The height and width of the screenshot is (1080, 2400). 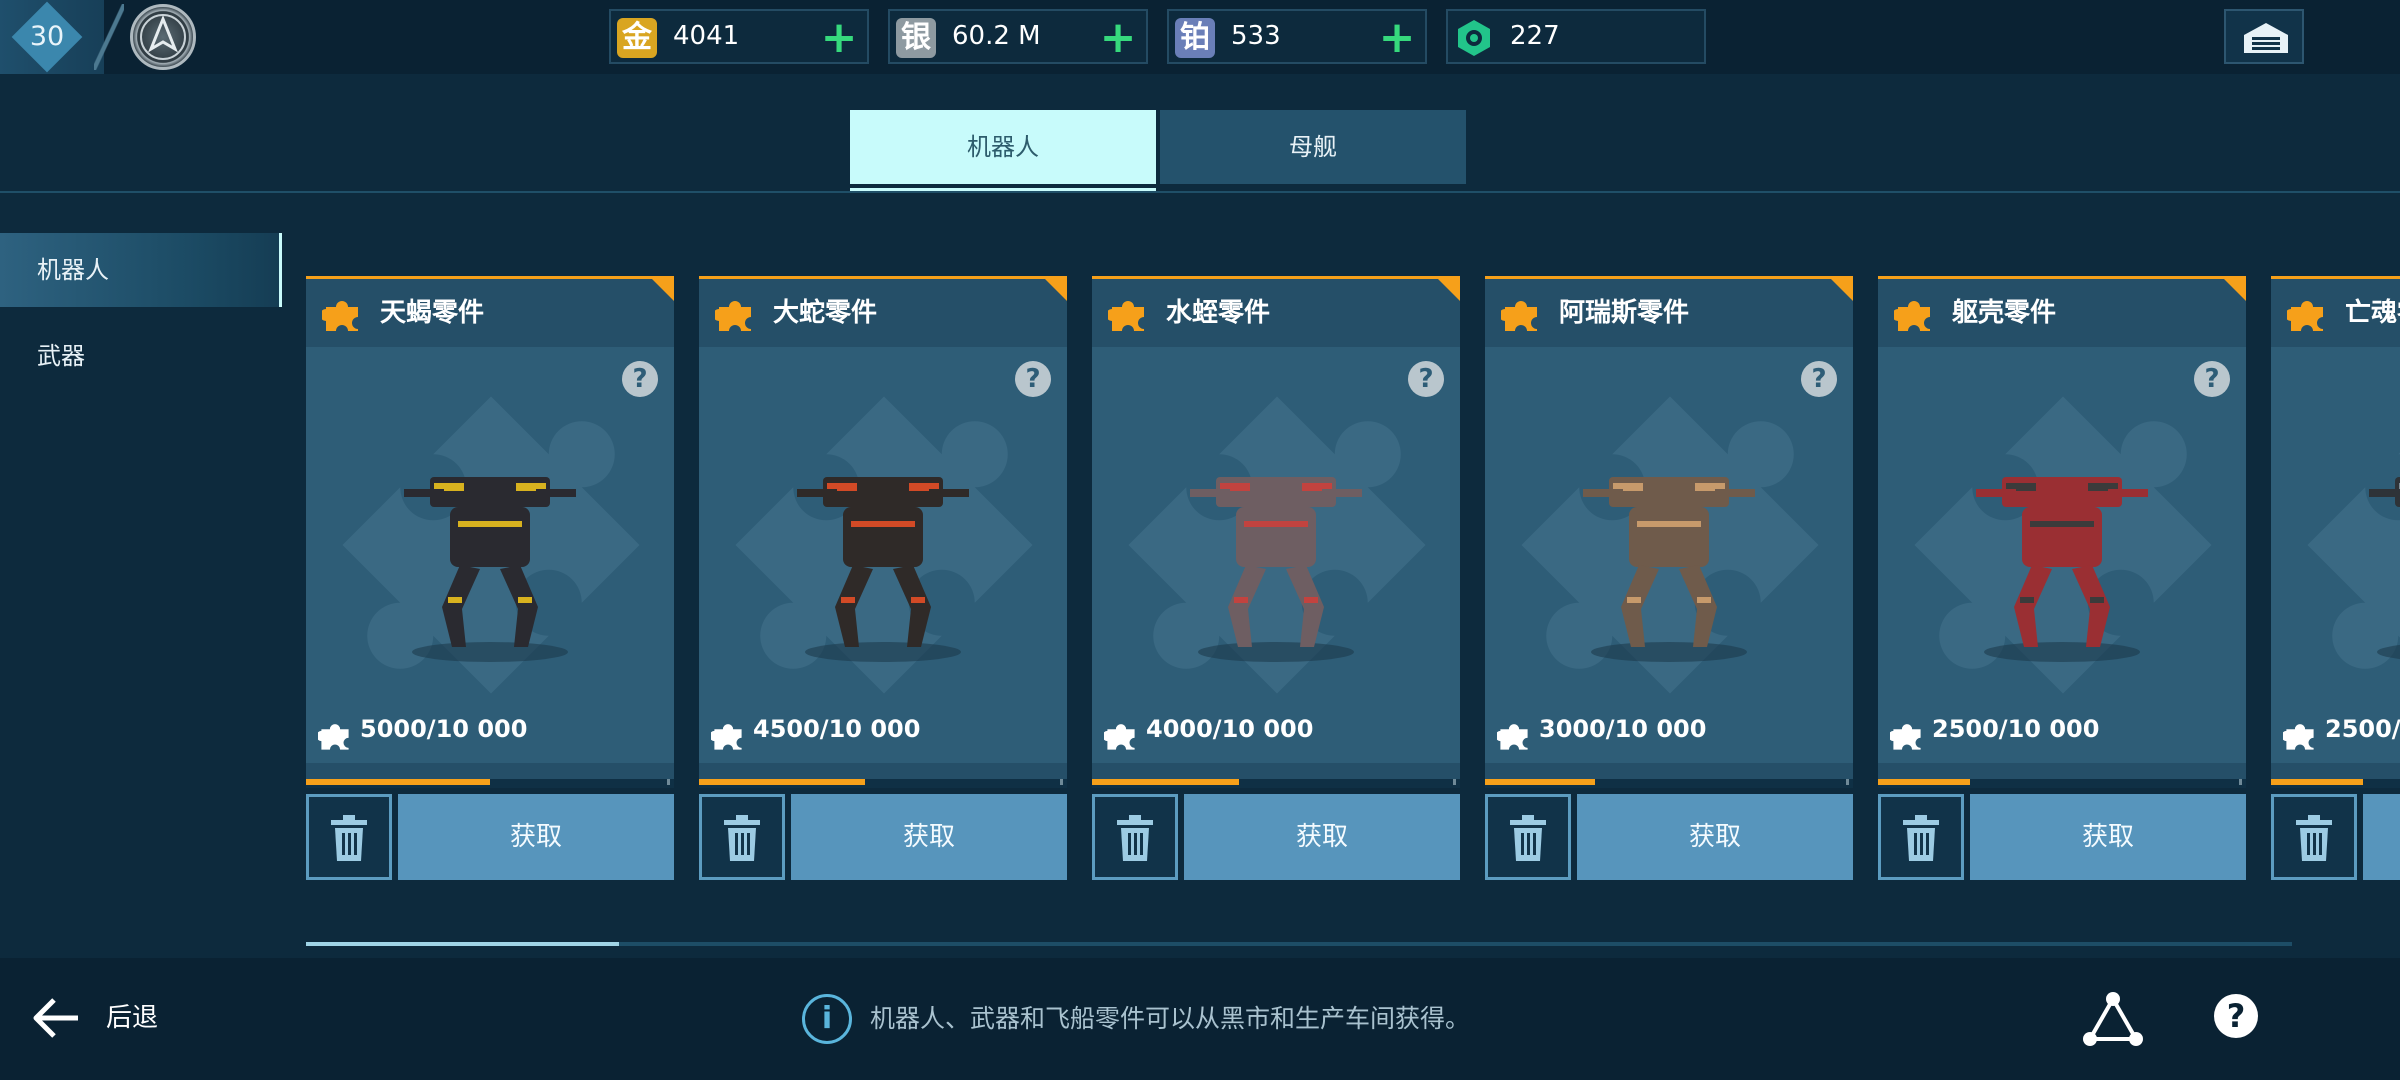 I want to click on hangar-button, so click(x=2264, y=36).